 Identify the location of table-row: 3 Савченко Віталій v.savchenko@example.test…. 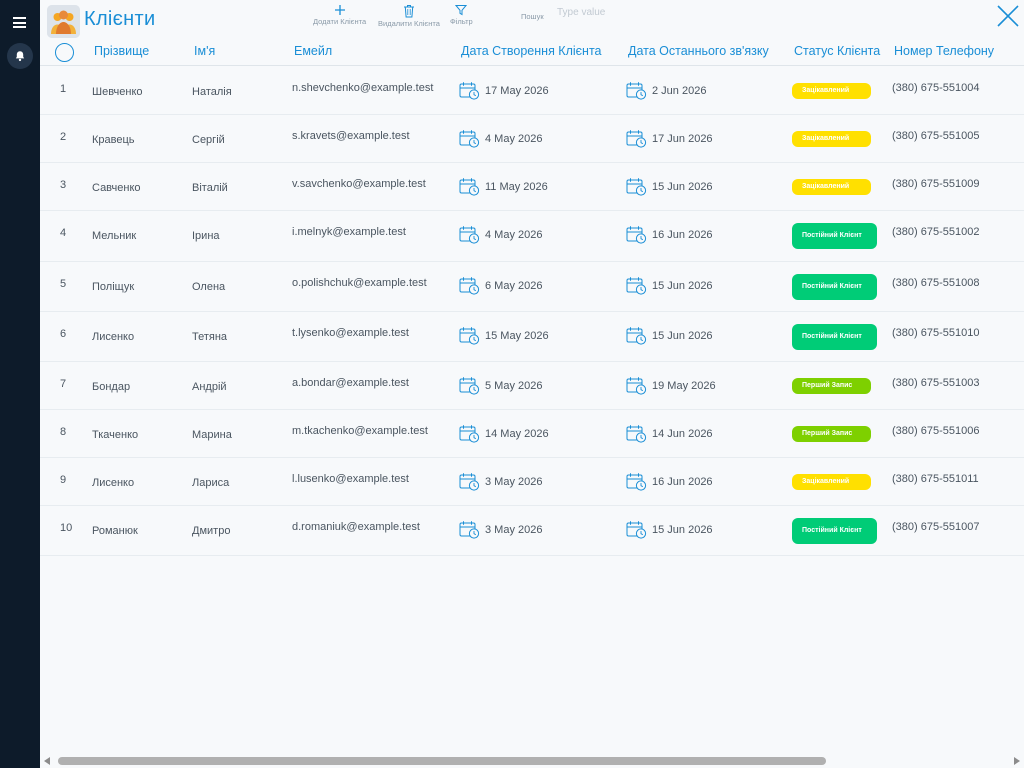
(532, 187).